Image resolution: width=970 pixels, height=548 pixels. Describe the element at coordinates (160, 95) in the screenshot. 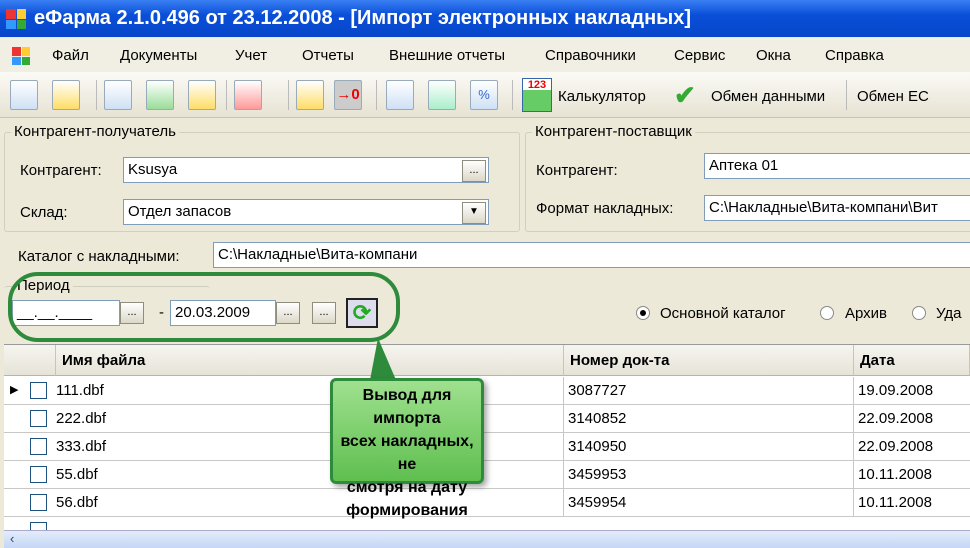

I see `exchange-icon` at that location.